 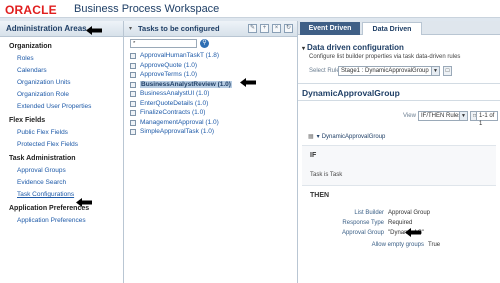 What do you see at coordinates (175, 93) in the screenshot?
I see `task-label: BusinessAnalystUI (1.0)` at bounding box center [175, 93].